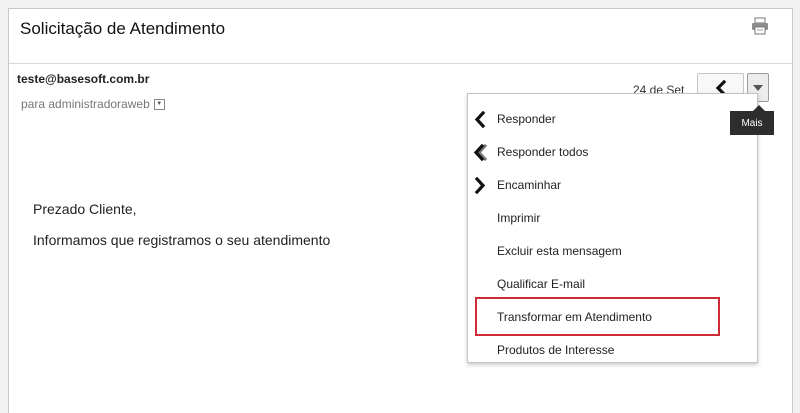 The height and width of the screenshot is (413, 800). Describe the element at coordinates (612, 218) in the screenshot. I see `menu-item-print: Imprimir` at that location.